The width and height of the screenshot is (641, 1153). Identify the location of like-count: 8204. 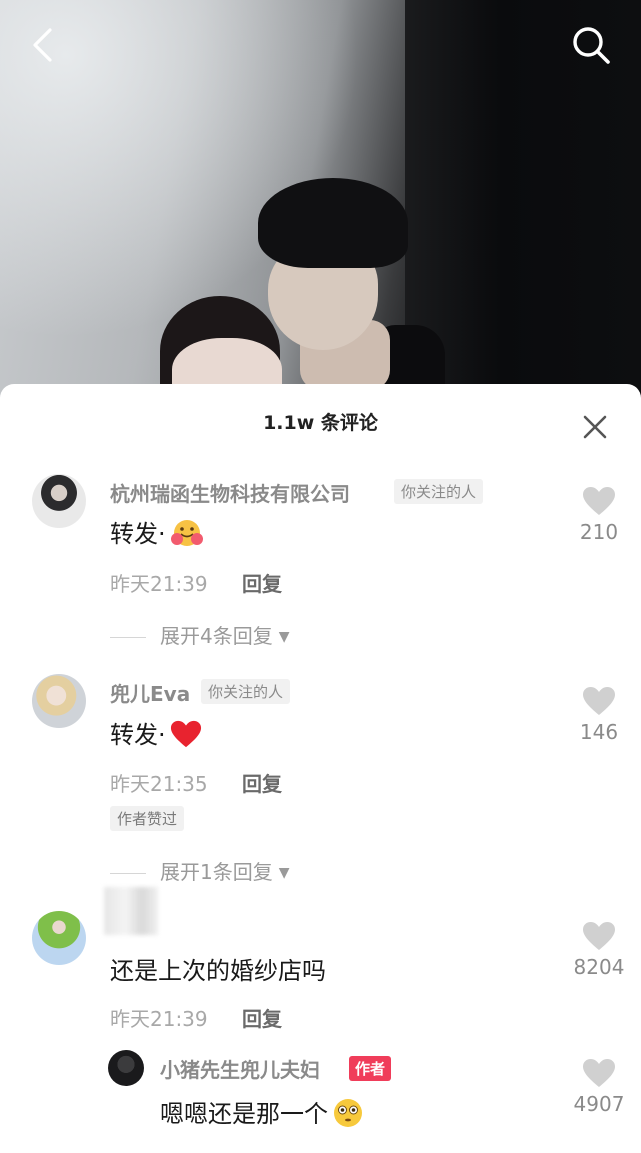
(599, 967).